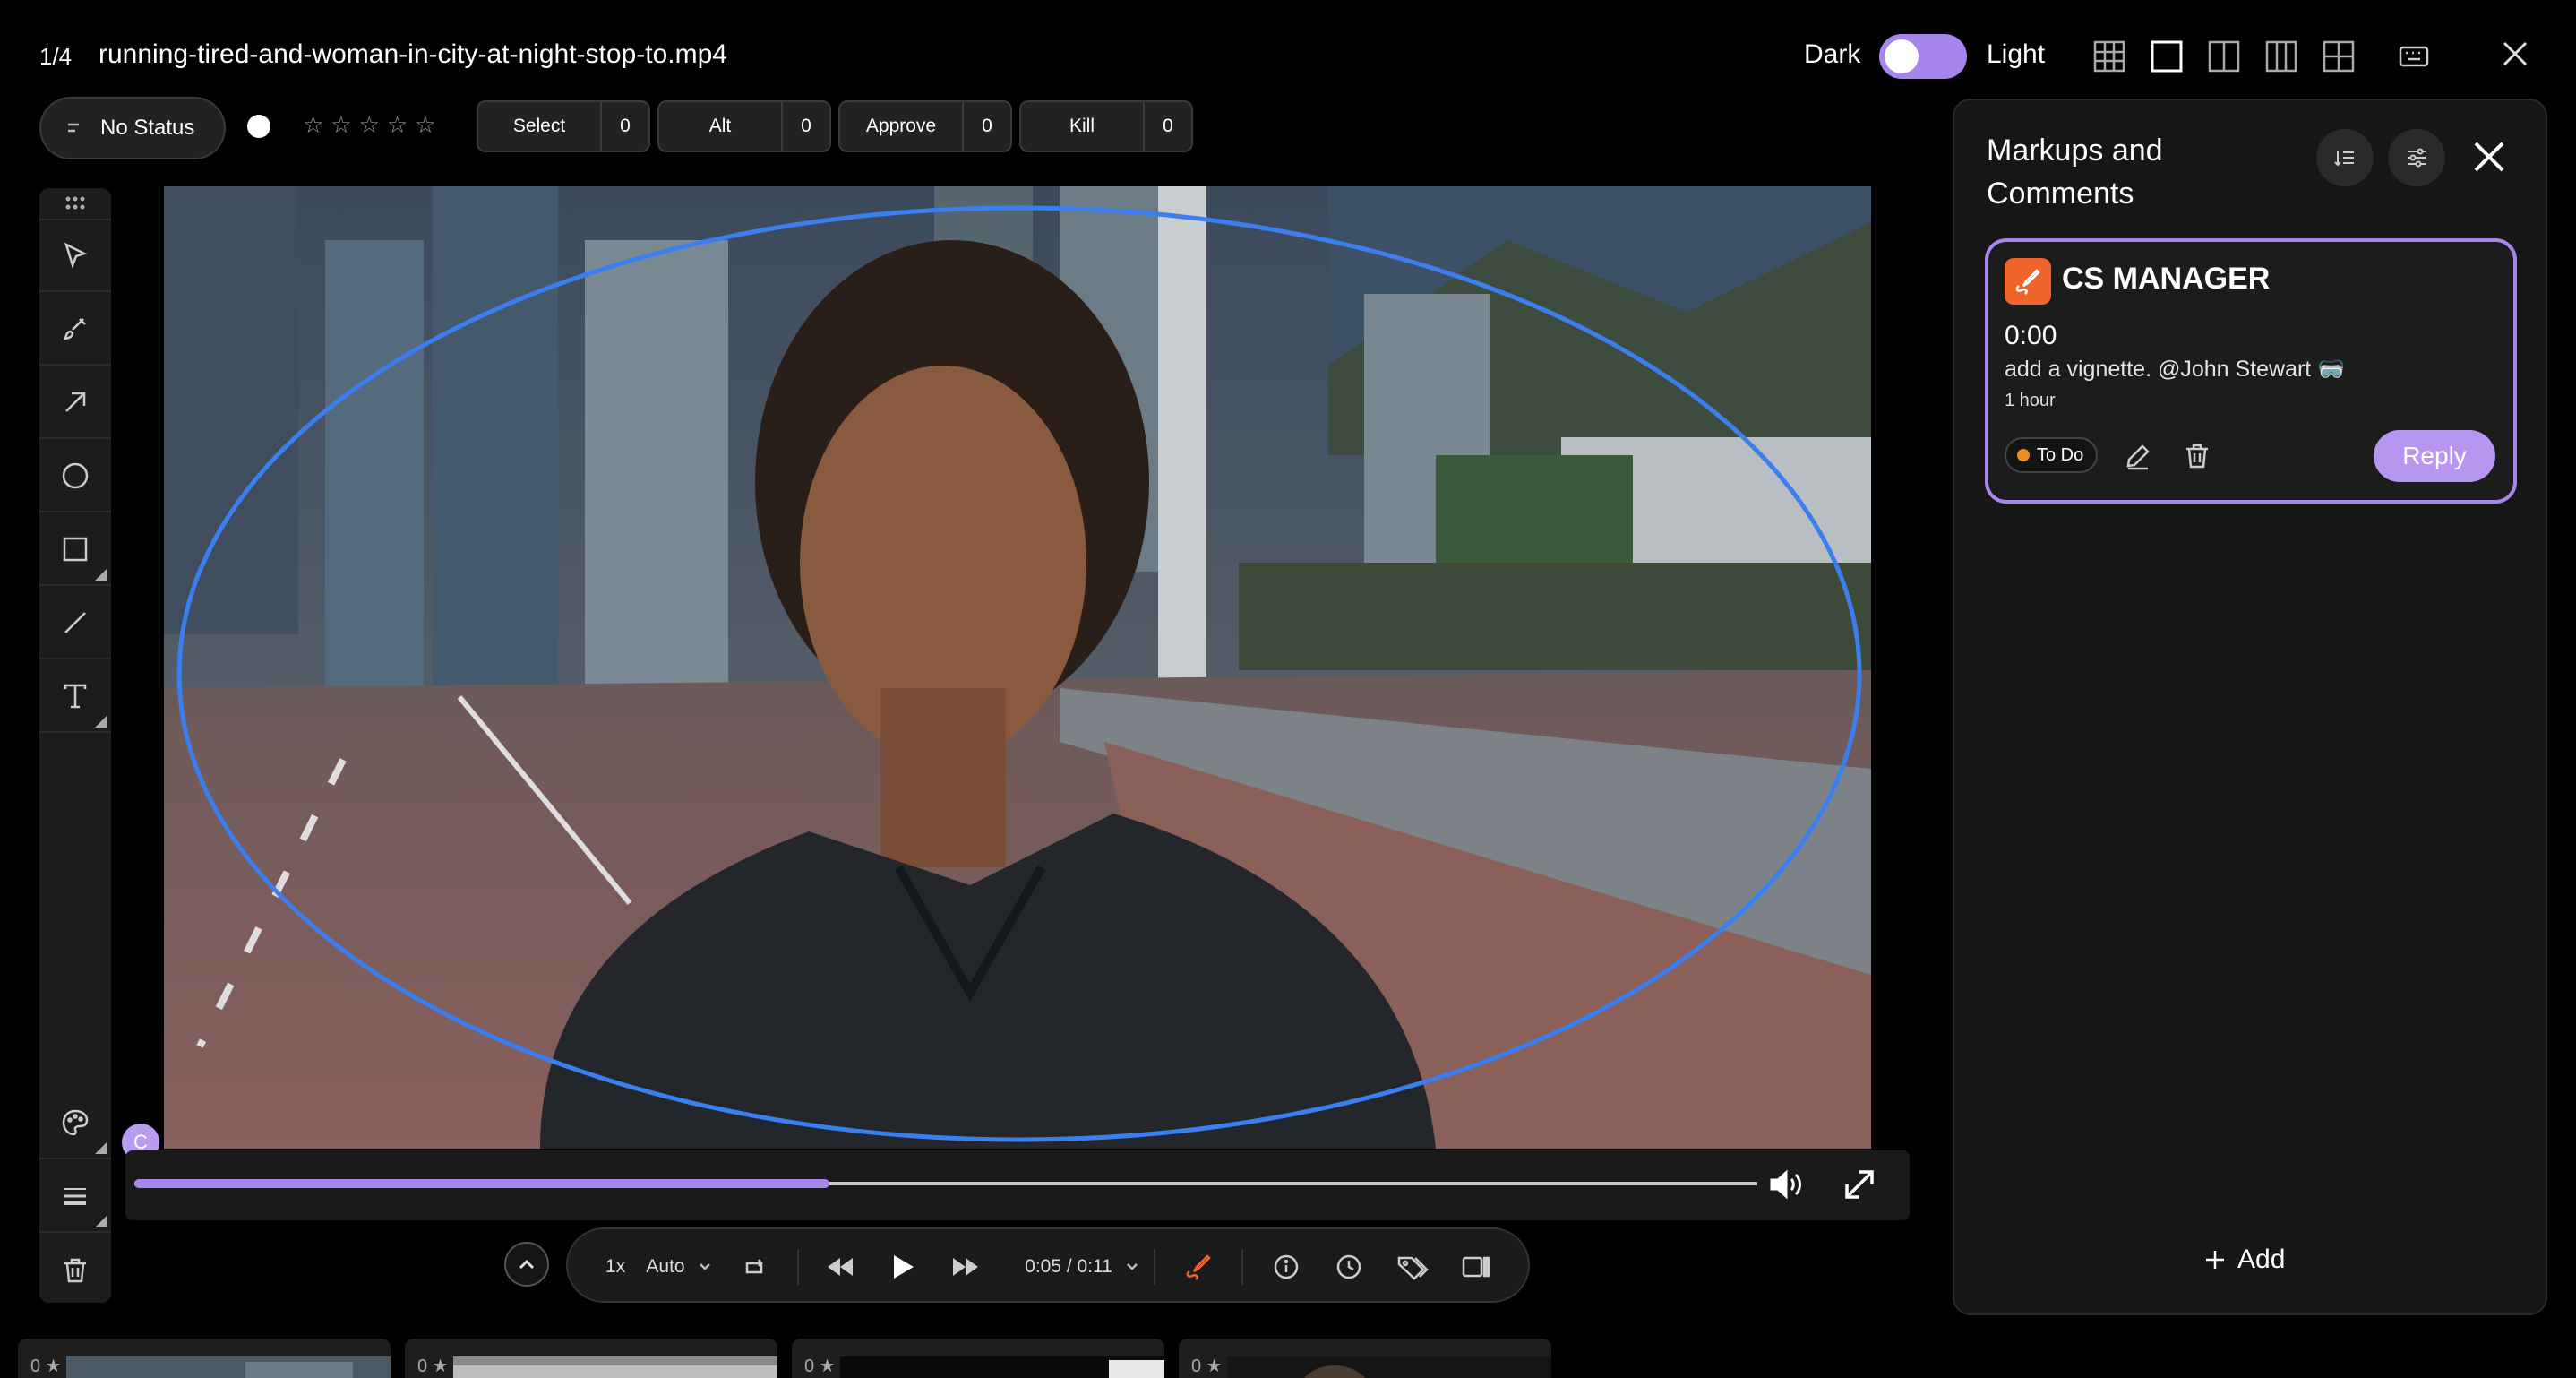 The height and width of the screenshot is (1378, 2576). I want to click on theme-light-label: Light, so click(2016, 54).